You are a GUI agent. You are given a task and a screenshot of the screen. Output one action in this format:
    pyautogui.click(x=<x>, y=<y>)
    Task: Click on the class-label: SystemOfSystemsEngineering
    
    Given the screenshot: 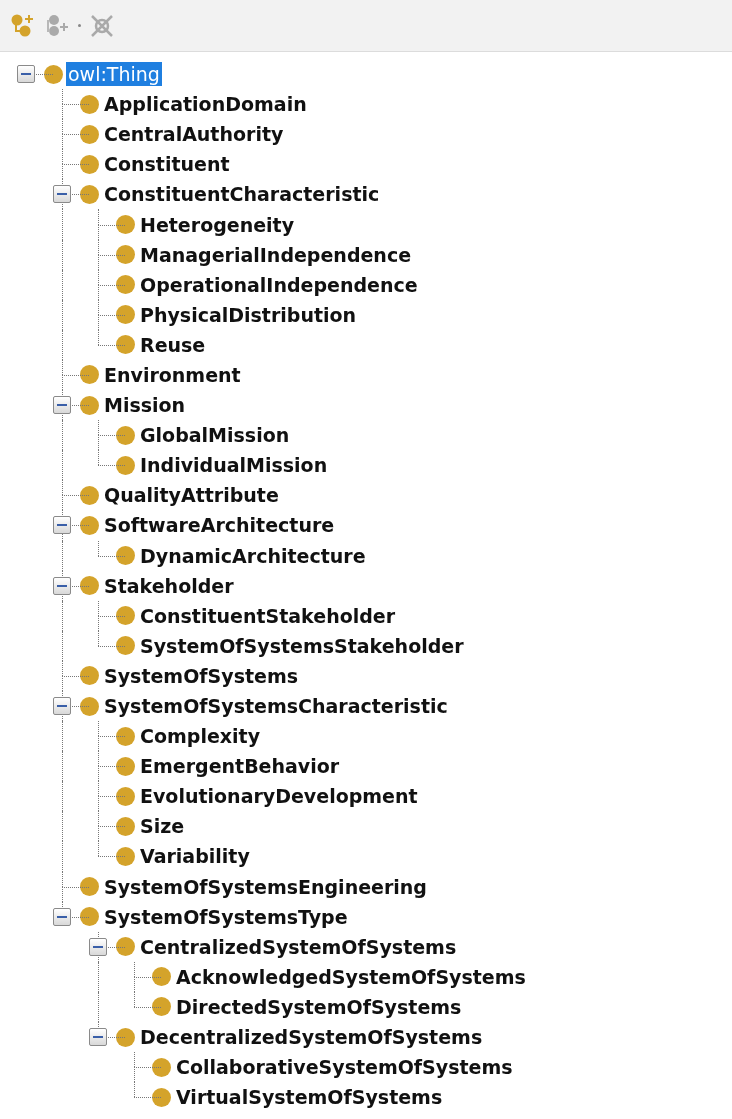 What is the action you would take?
    pyautogui.click(x=265, y=886)
    